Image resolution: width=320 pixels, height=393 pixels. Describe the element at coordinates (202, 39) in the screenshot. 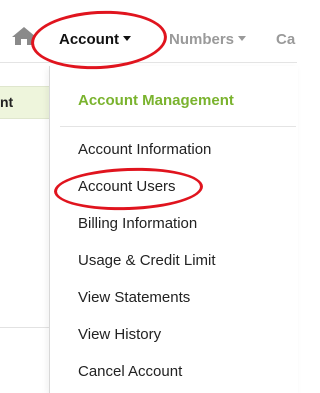

I see `nav-numbers-label: Numbers` at that location.